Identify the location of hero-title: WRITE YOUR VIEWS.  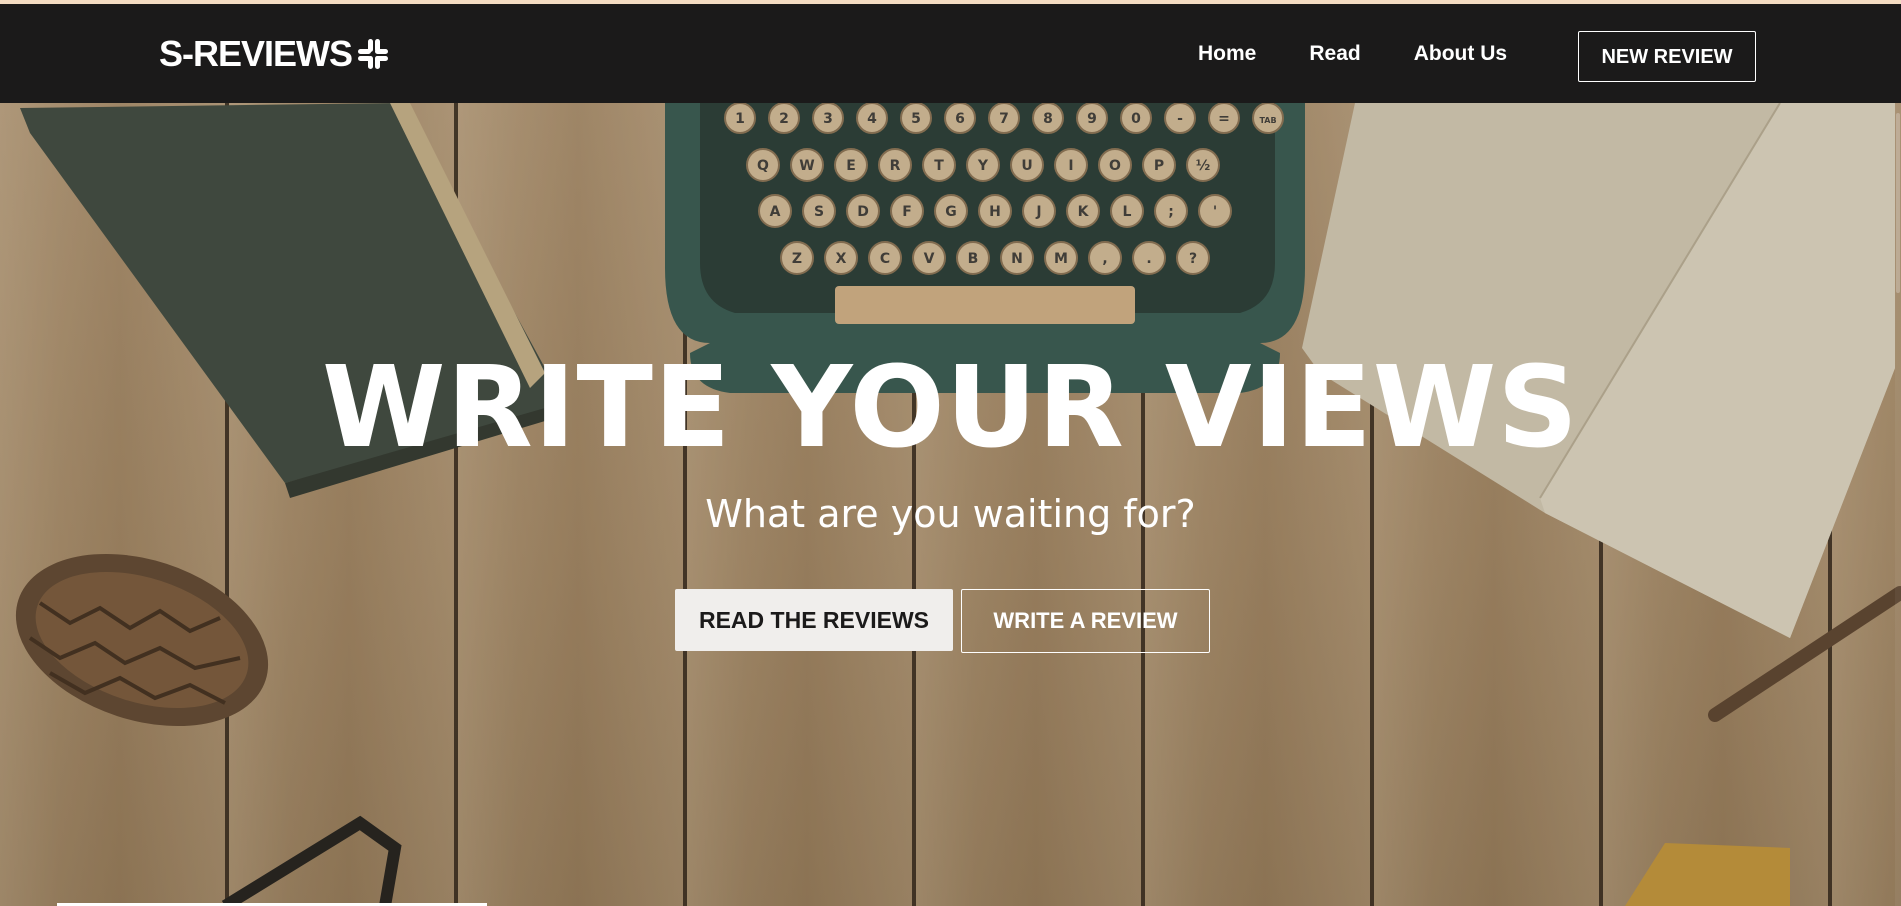
(950, 408).